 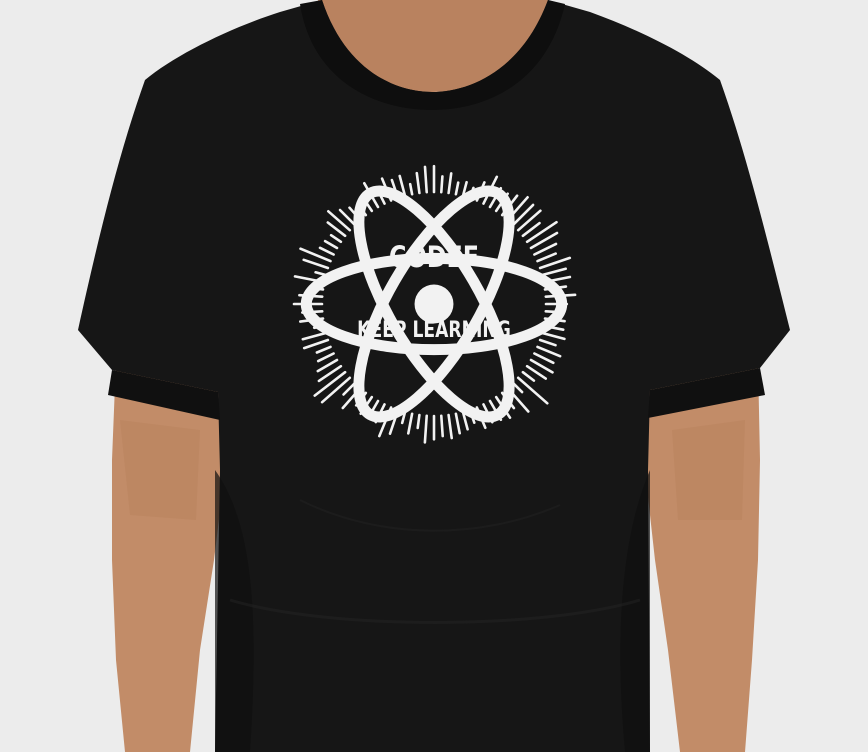 I want to click on shirt-print: CODEF KEEP LEARNING, so click(x=434, y=304).